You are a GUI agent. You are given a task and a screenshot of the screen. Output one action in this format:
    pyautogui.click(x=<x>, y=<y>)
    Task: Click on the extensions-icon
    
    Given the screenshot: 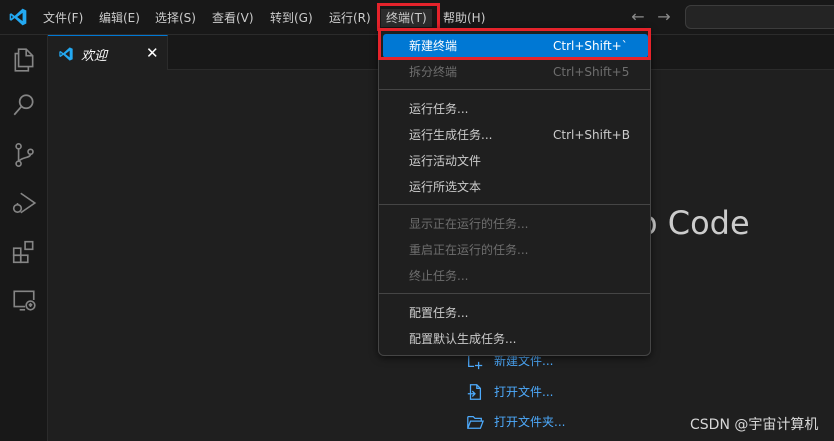 What is the action you would take?
    pyautogui.click(x=24, y=252)
    